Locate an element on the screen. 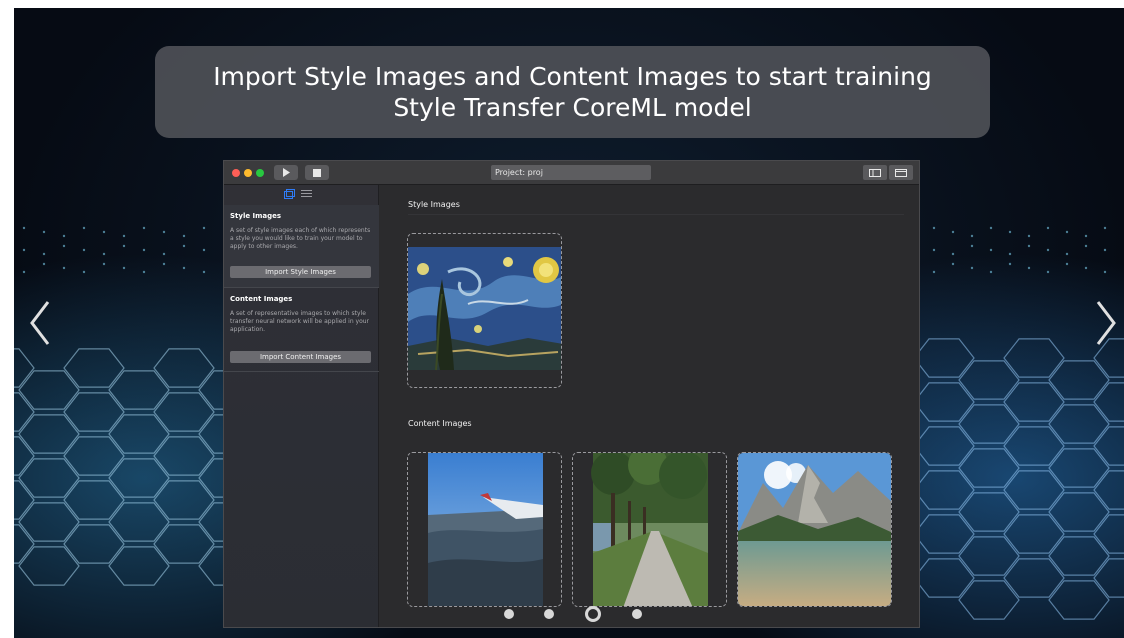 Image resolution: width=1124 pixels, height=638 pixels. caption-line-2: Style Transfer CoreML model is located at coordinates (572, 107).